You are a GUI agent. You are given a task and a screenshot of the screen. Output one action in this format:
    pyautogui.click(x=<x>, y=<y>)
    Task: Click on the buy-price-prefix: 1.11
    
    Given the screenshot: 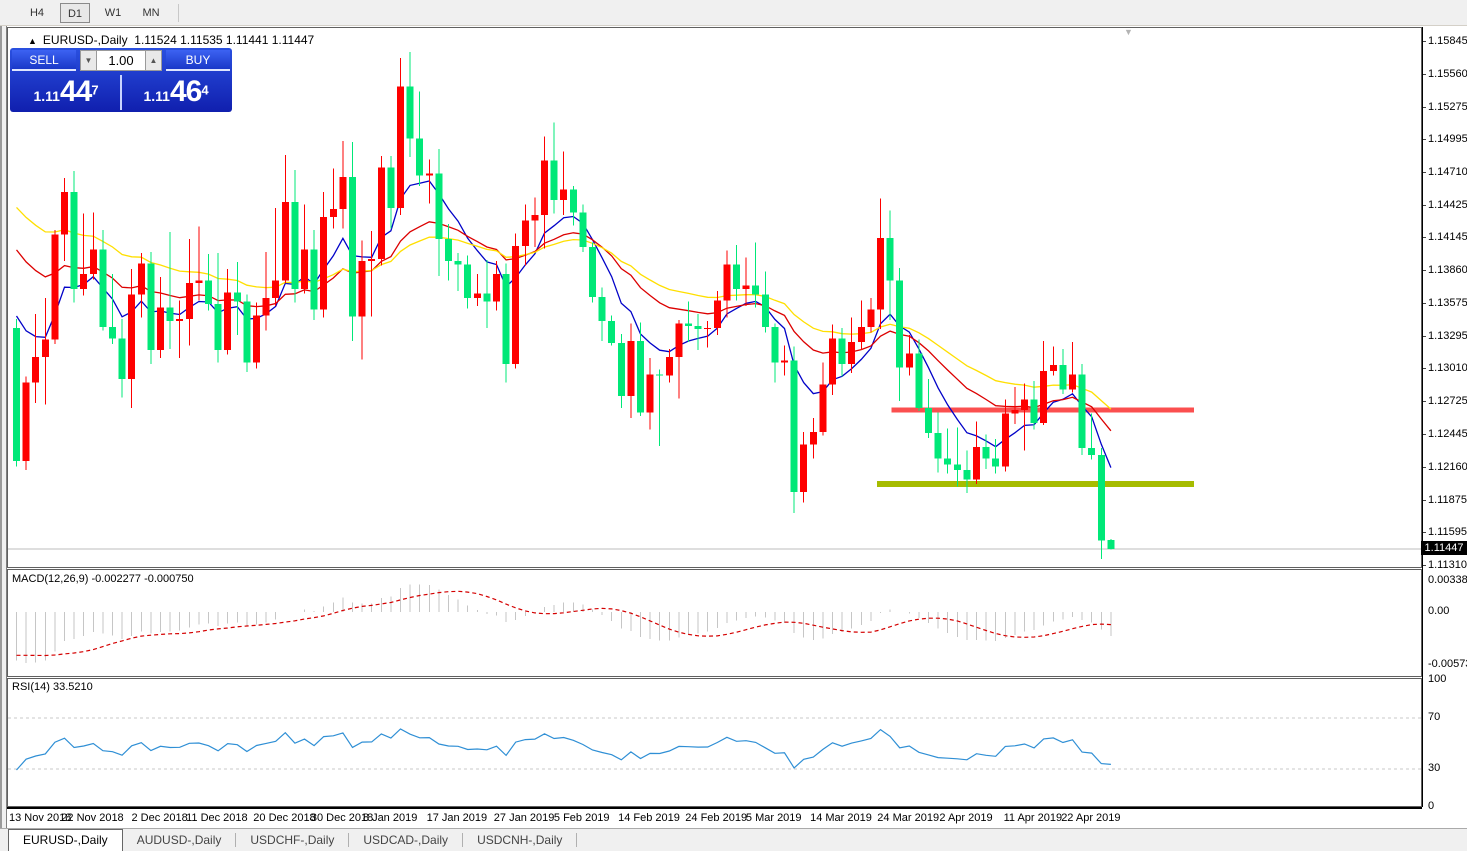 What is the action you would take?
    pyautogui.click(x=156, y=96)
    